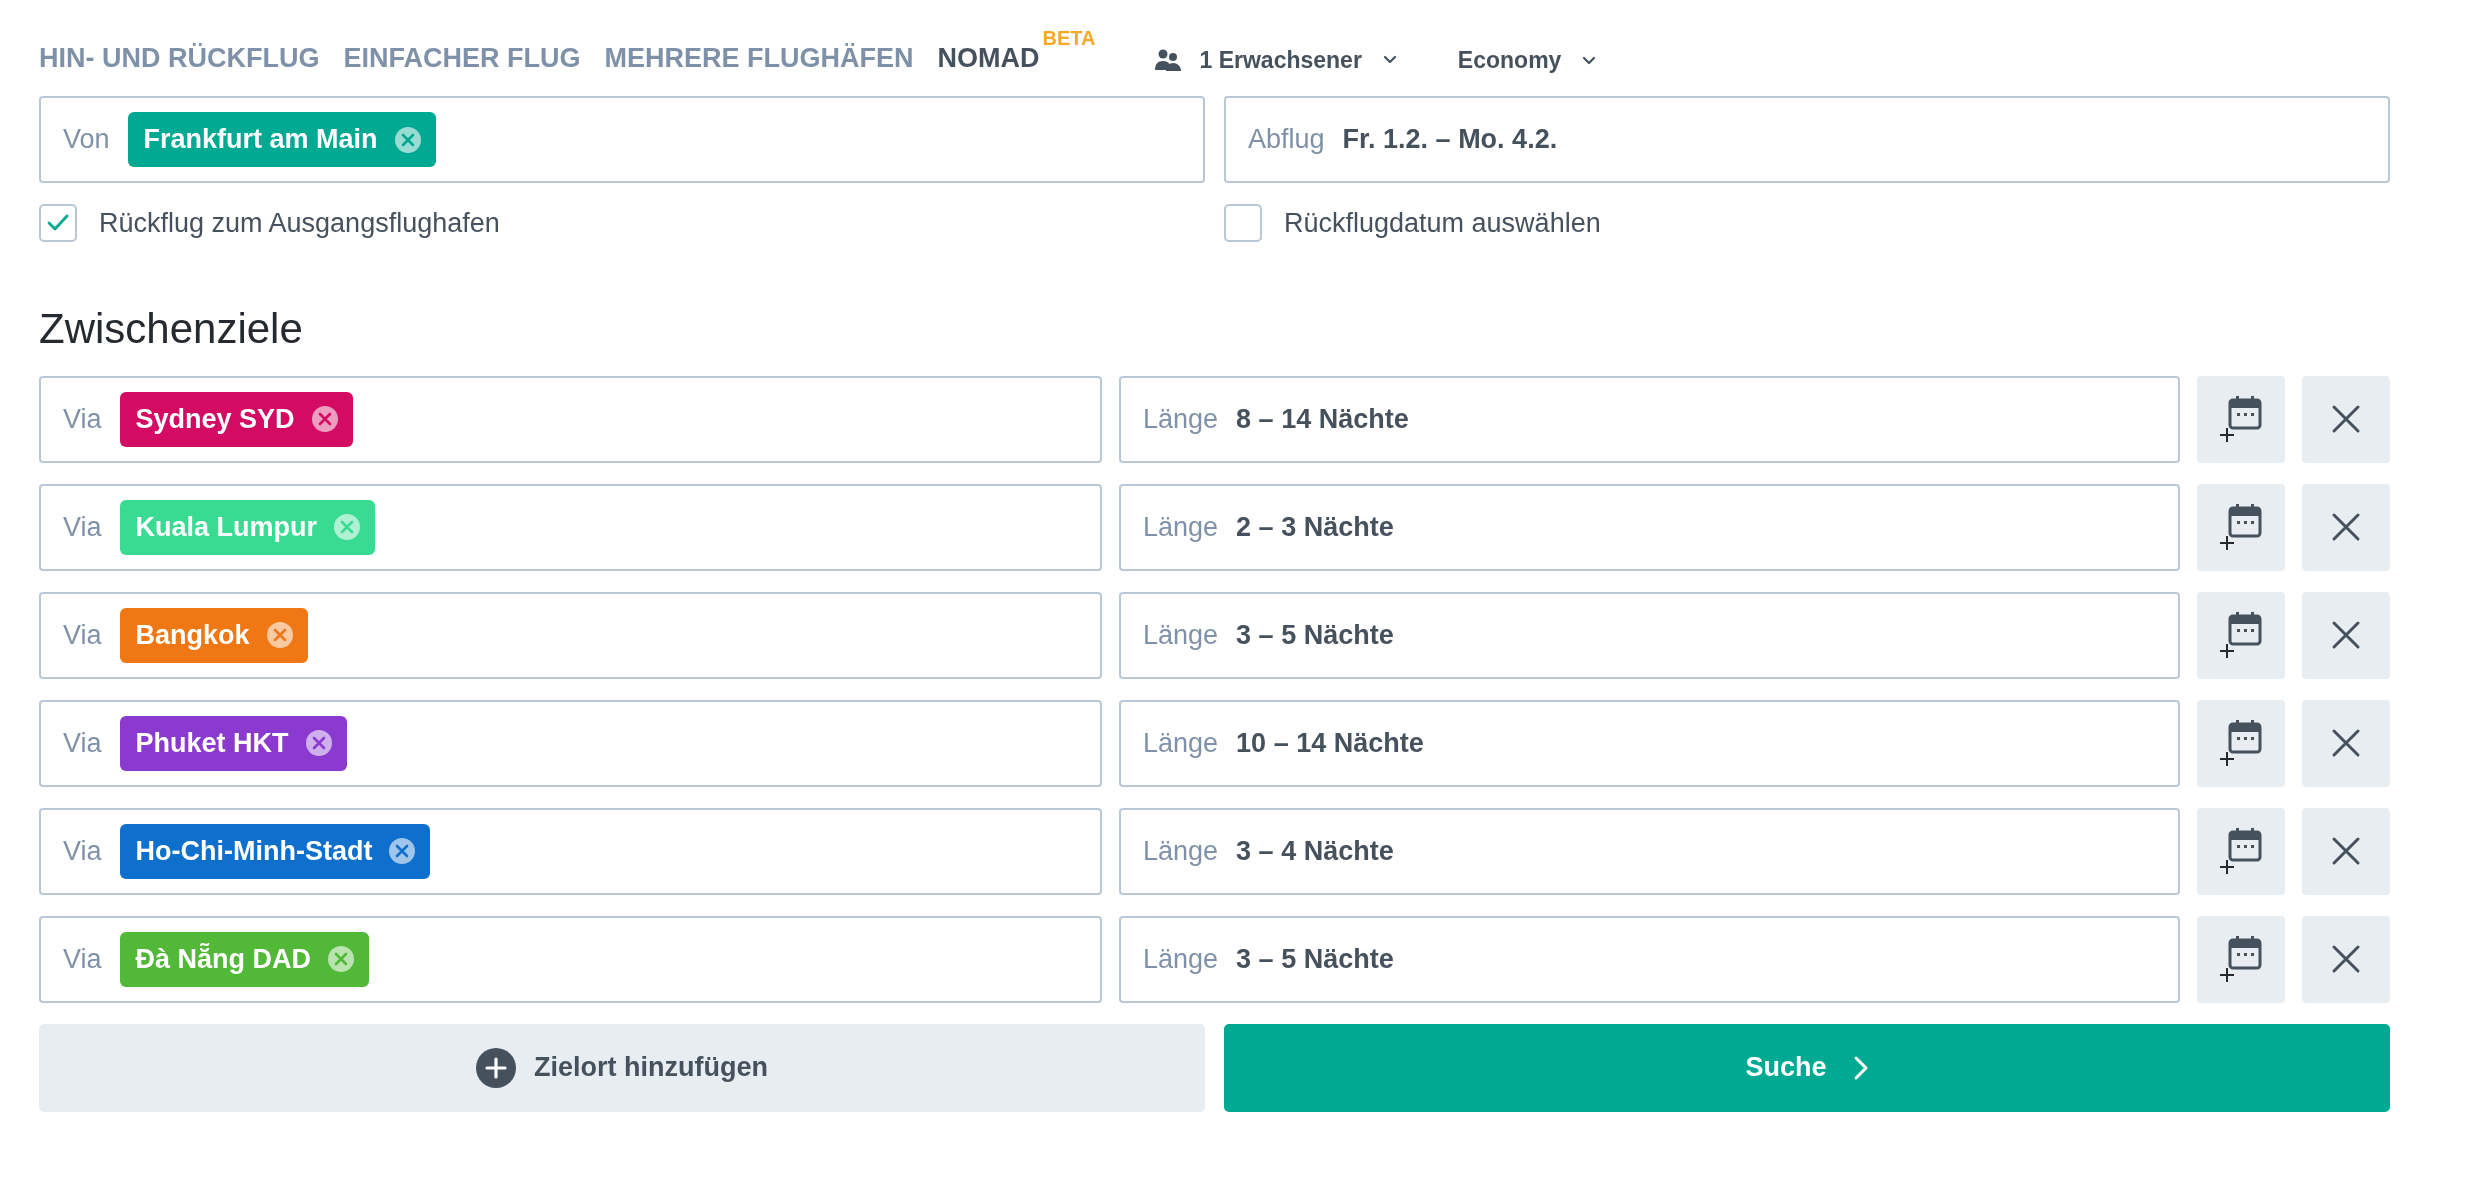 This screenshot has height=1178, width=2466. I want to click on chip-label: Kuala Lumpur, so click(226, 527).